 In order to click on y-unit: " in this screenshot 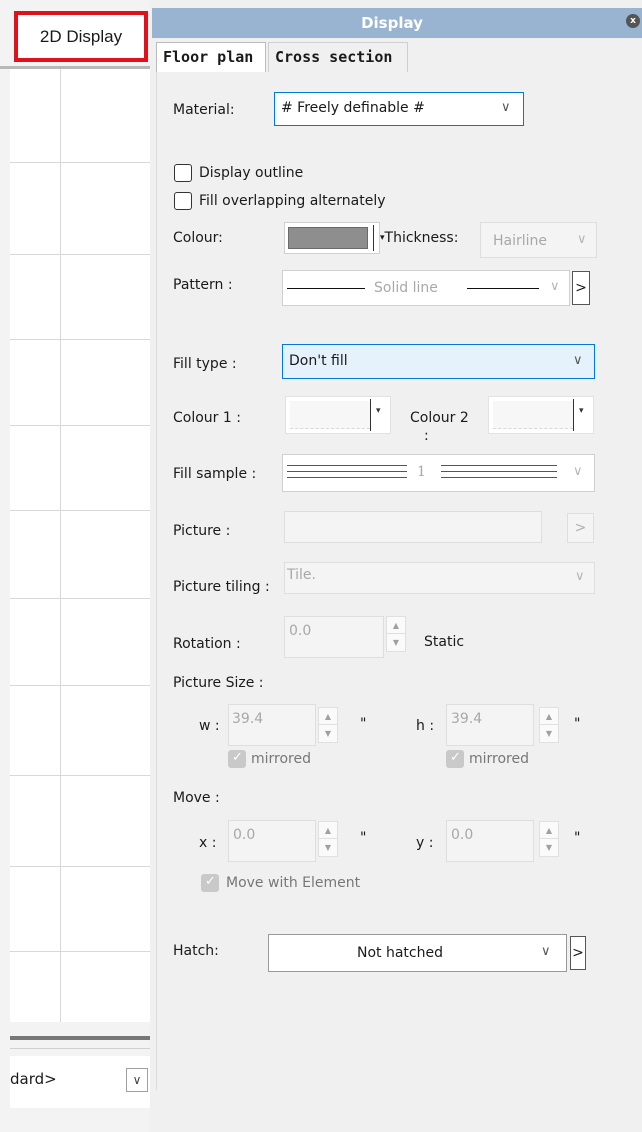, I will do `click(577, 838)`.